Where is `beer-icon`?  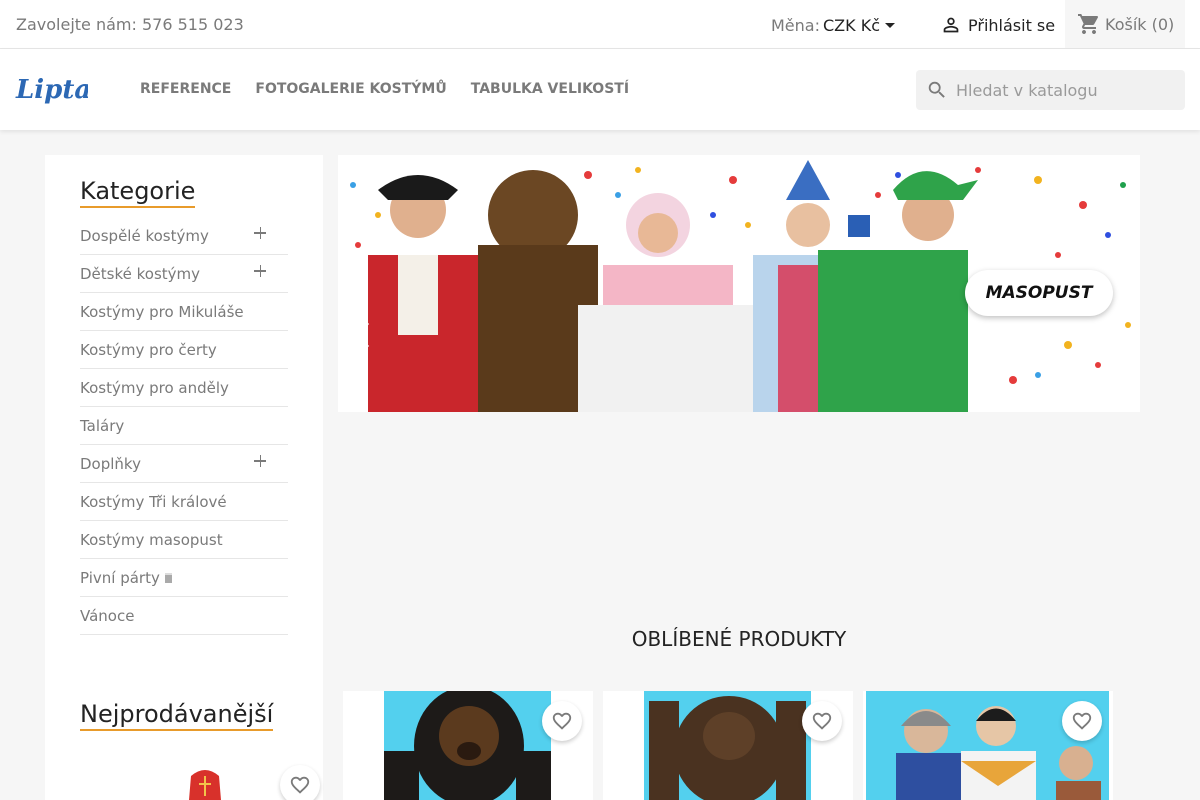 beer-icon is located at coordinates (168, 577).